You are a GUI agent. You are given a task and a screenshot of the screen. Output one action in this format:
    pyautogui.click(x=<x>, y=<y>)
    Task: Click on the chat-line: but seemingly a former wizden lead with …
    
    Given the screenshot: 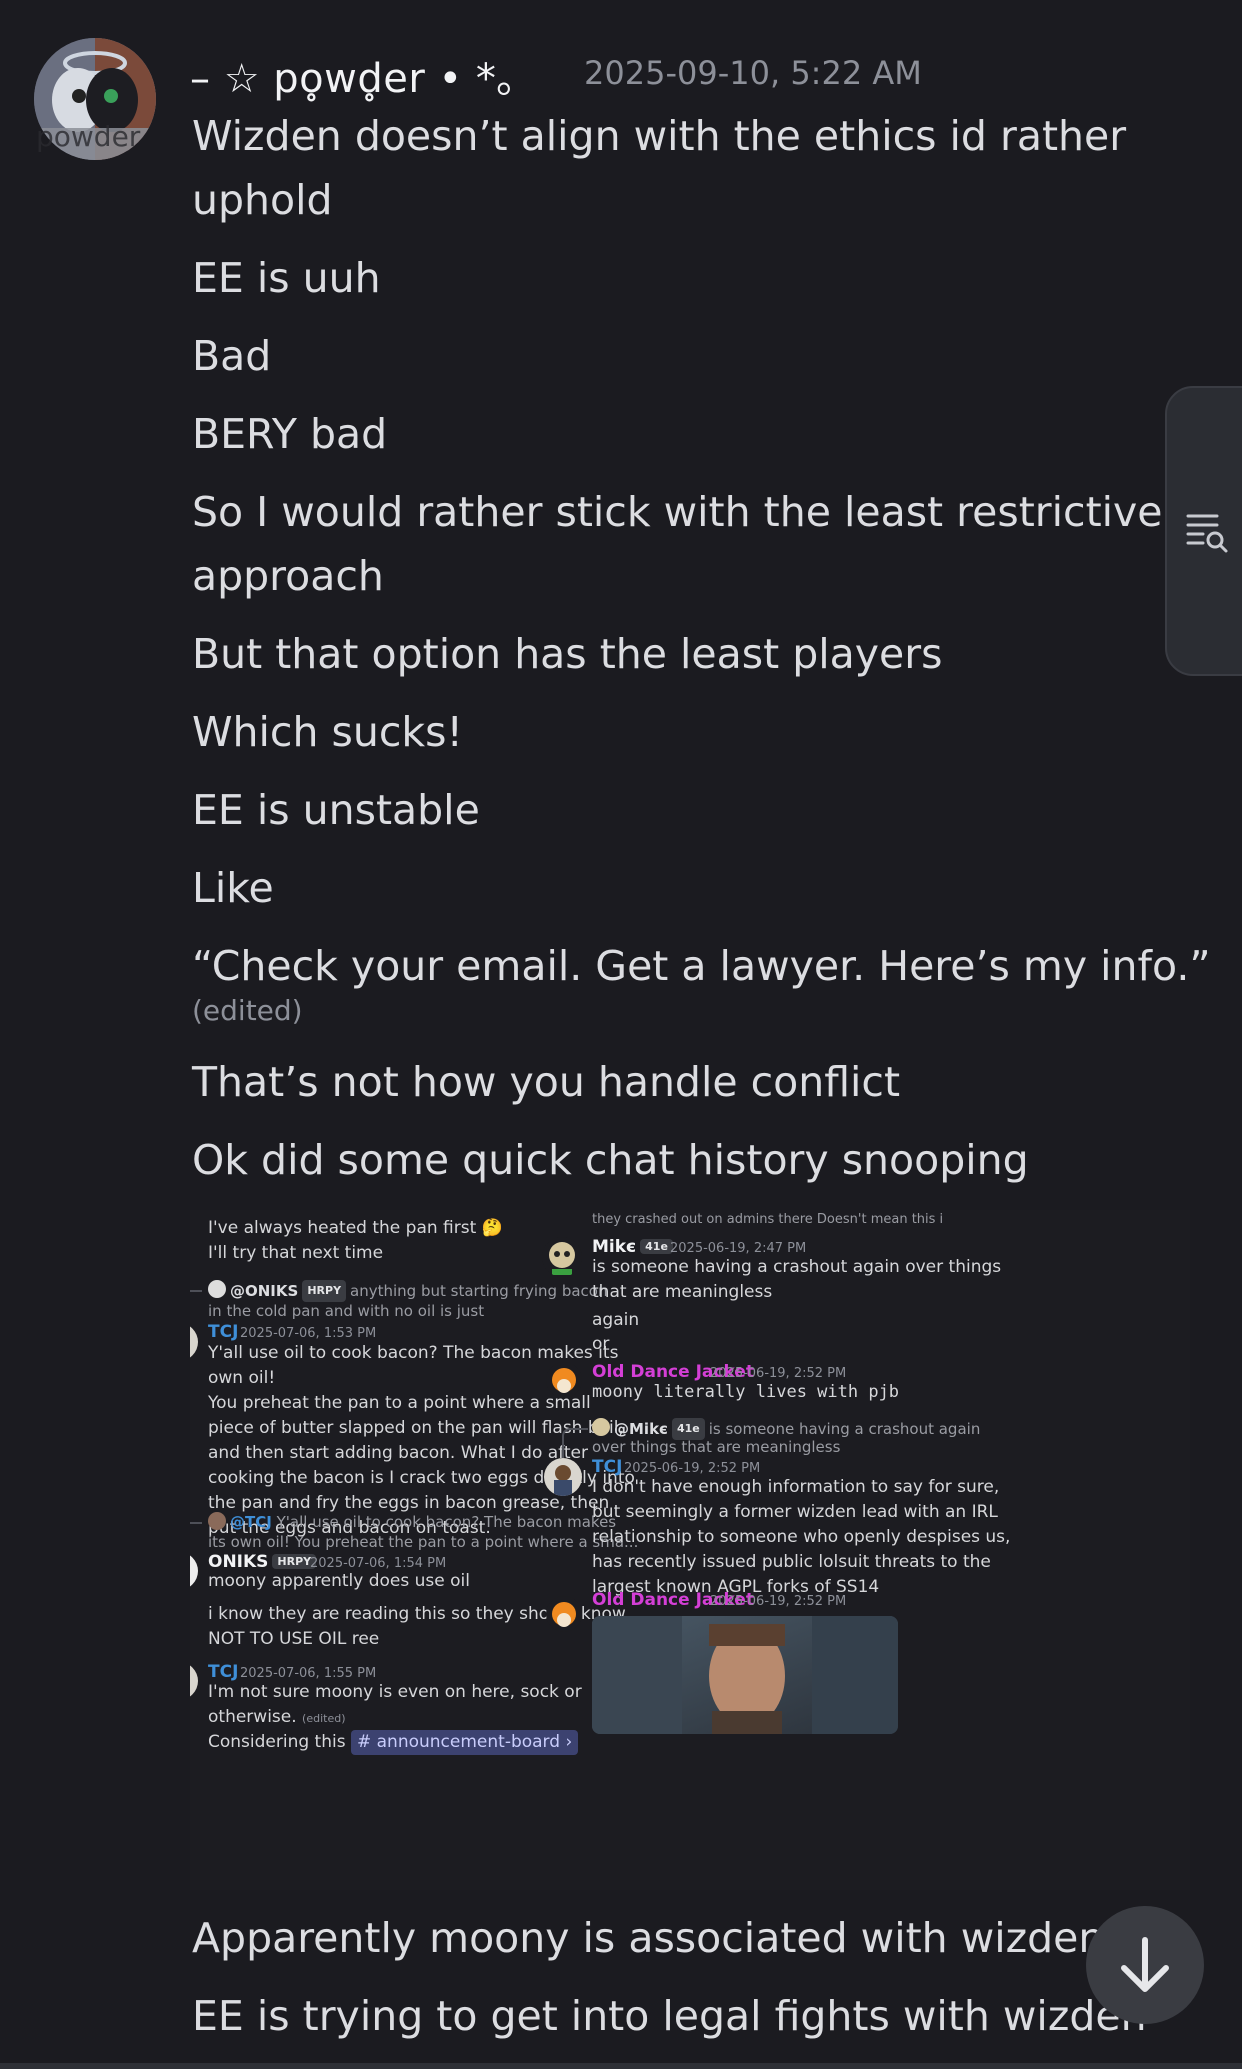 What is the action you would take?
    pyautogui.click(x=795, y=1512)
    